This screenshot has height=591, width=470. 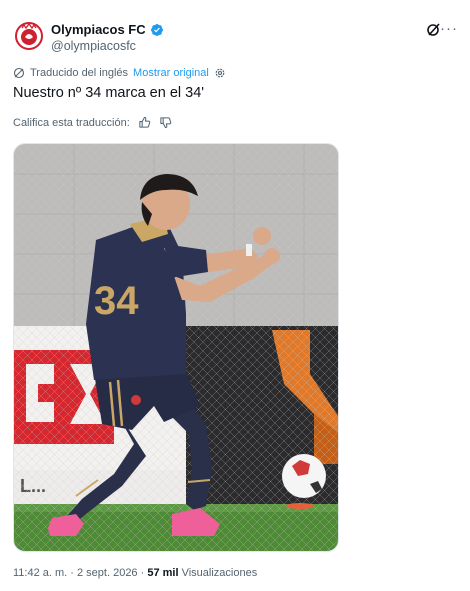 I want to click on rate-translation: Califica esta traducción:, so click(x=92, y=122).